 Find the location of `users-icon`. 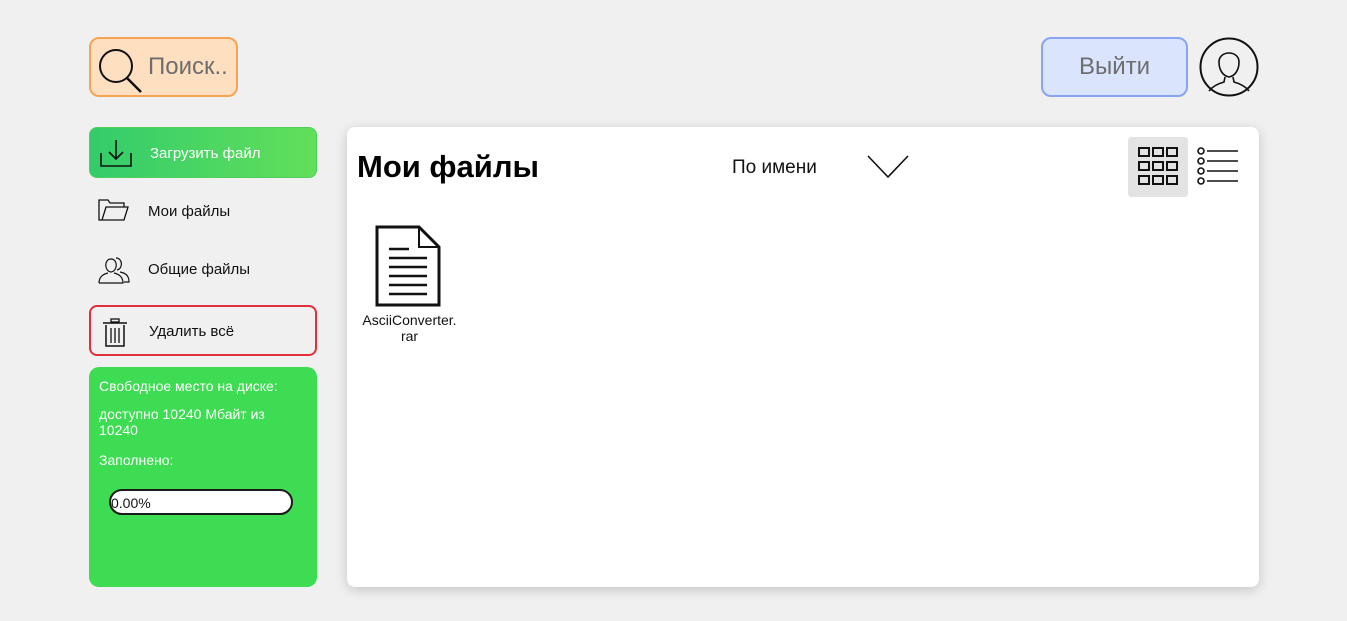

users-icon is located at coordinates (114, 272).